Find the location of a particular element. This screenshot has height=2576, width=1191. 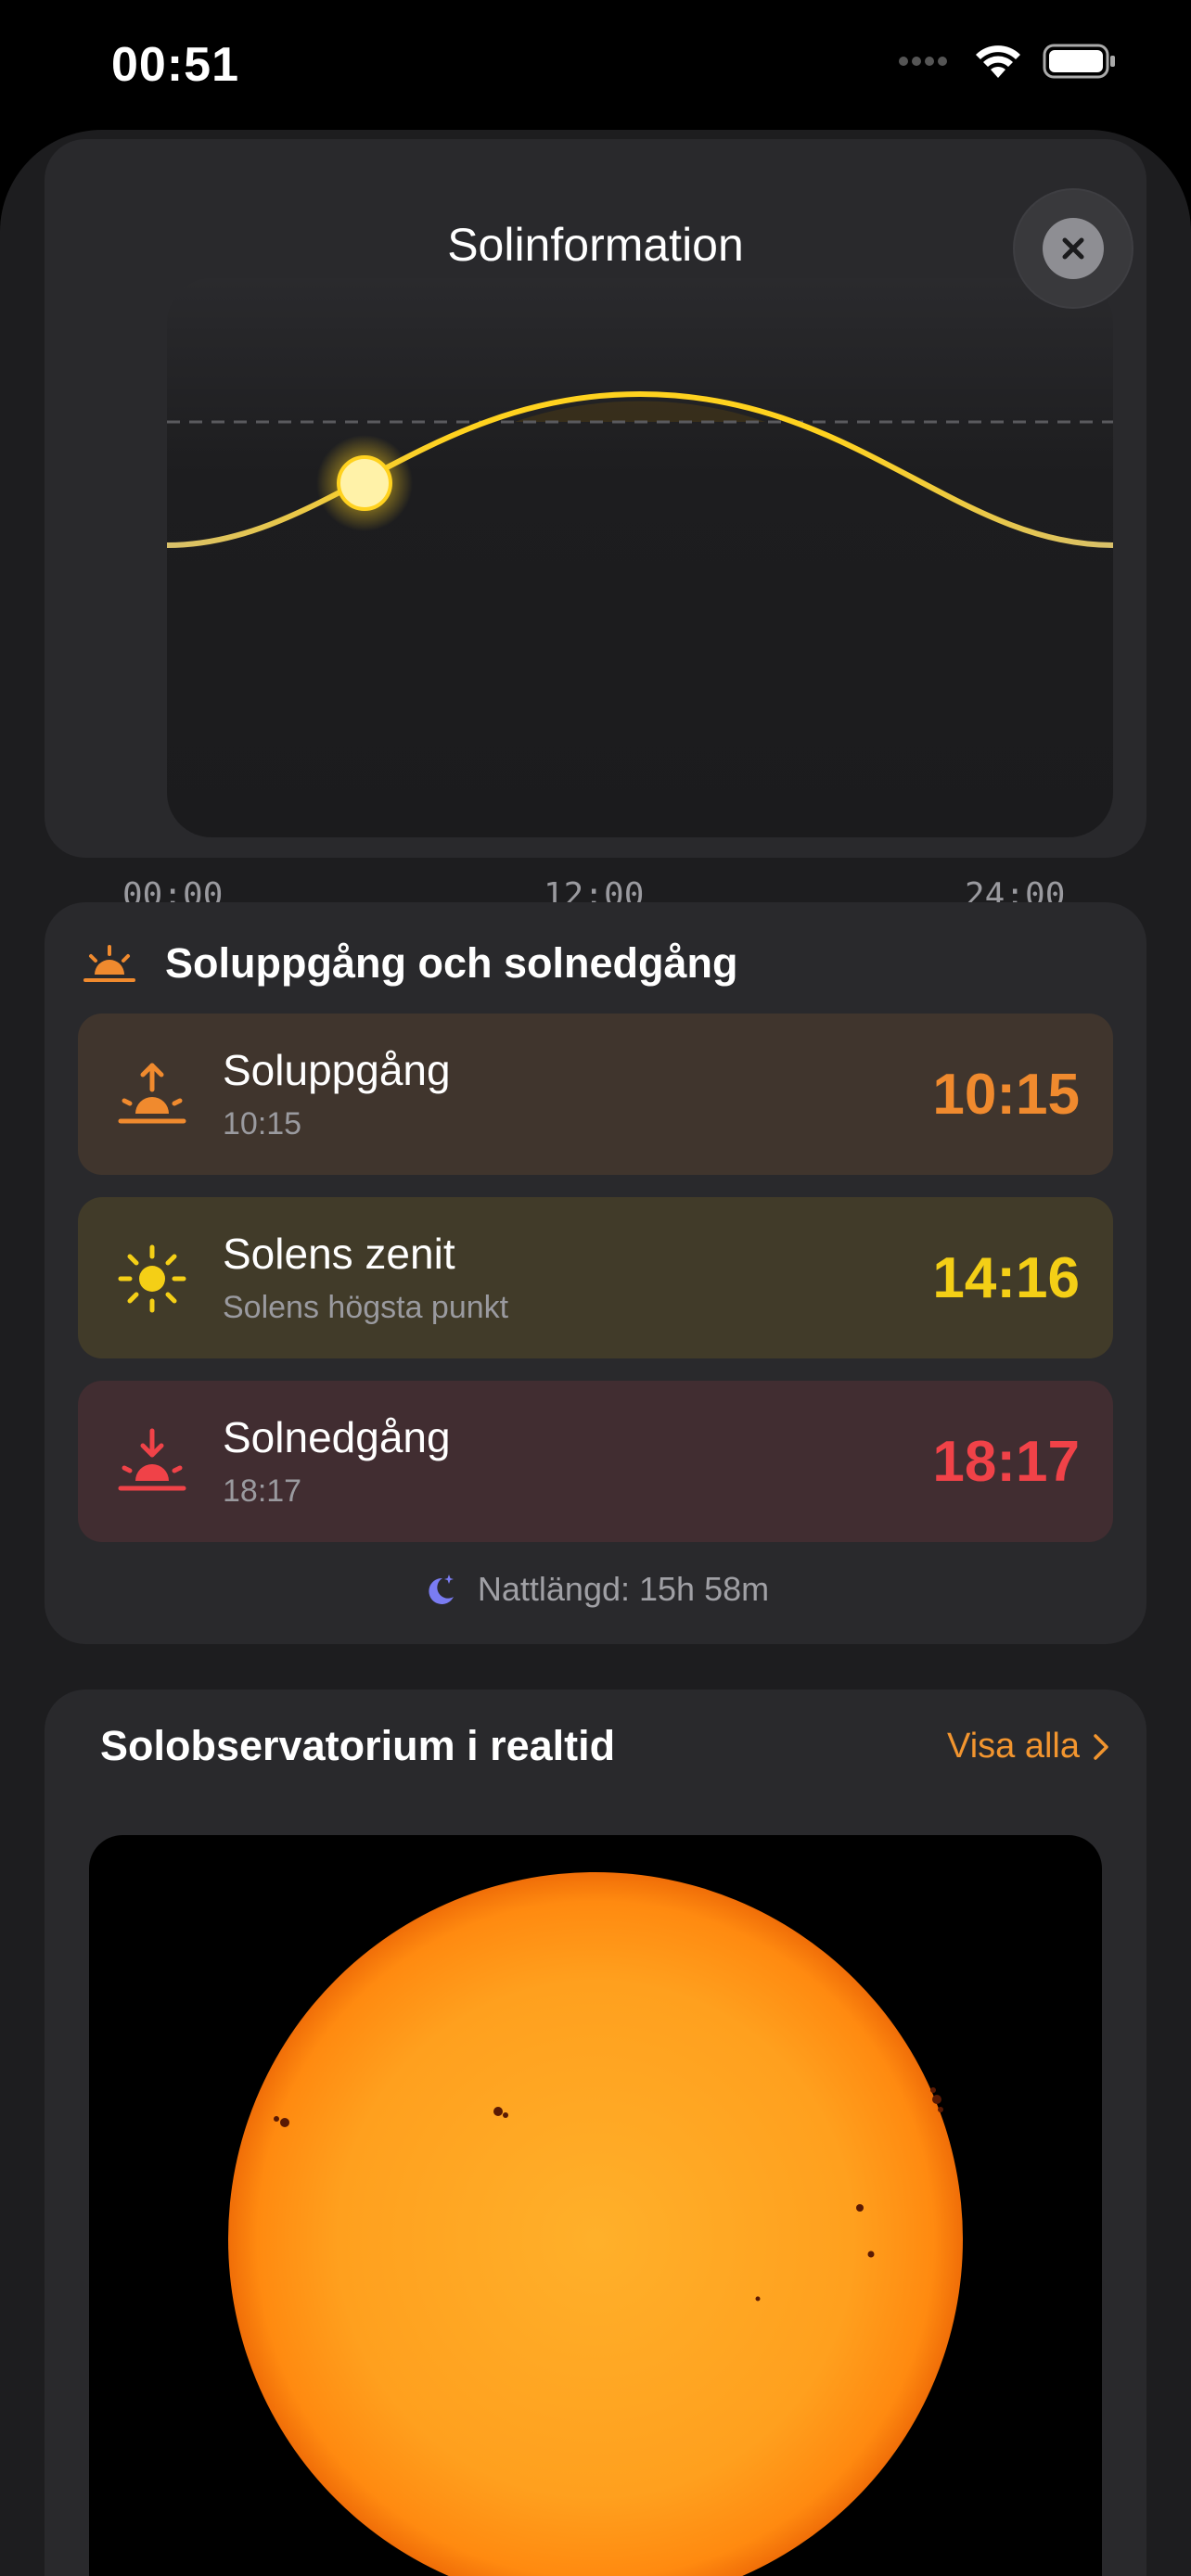

status-bar: 00:51 is located at coordinates (595, 65).